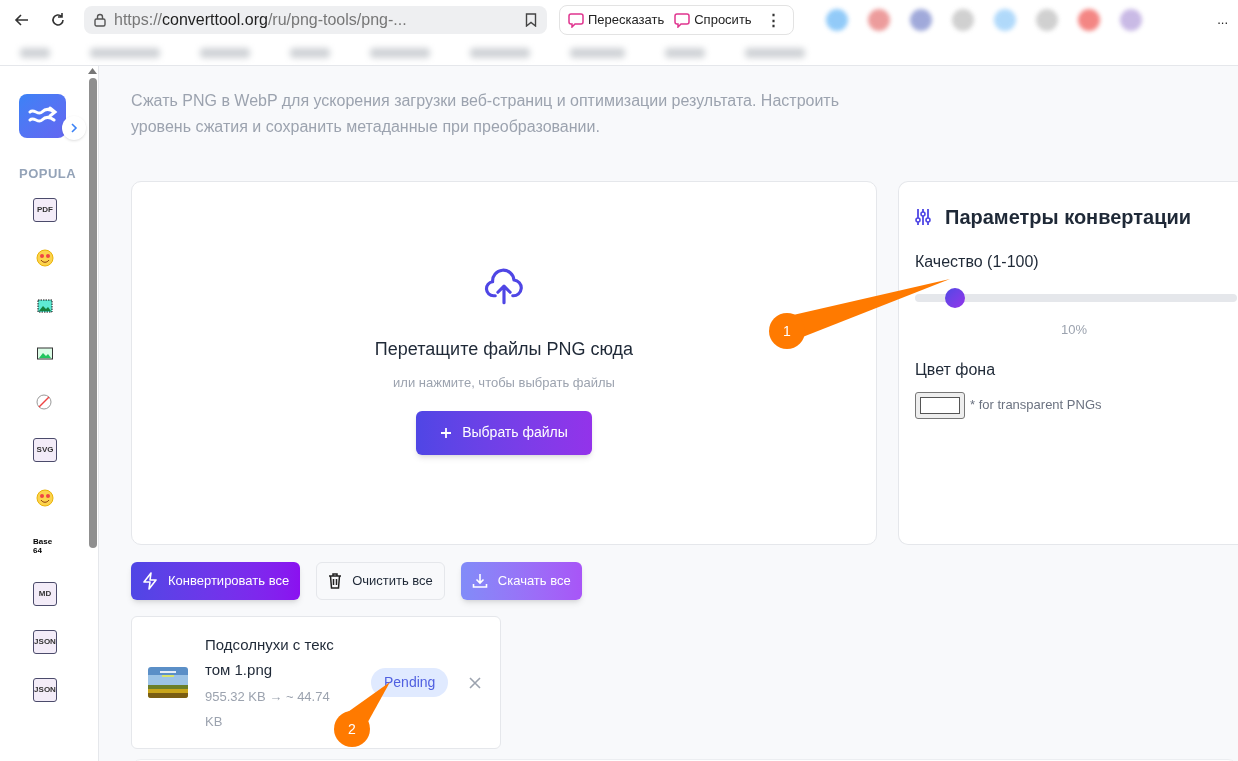 This screenshot has height=761, width=1238. I want to click on status-badge: Pending, so click(410, 682).